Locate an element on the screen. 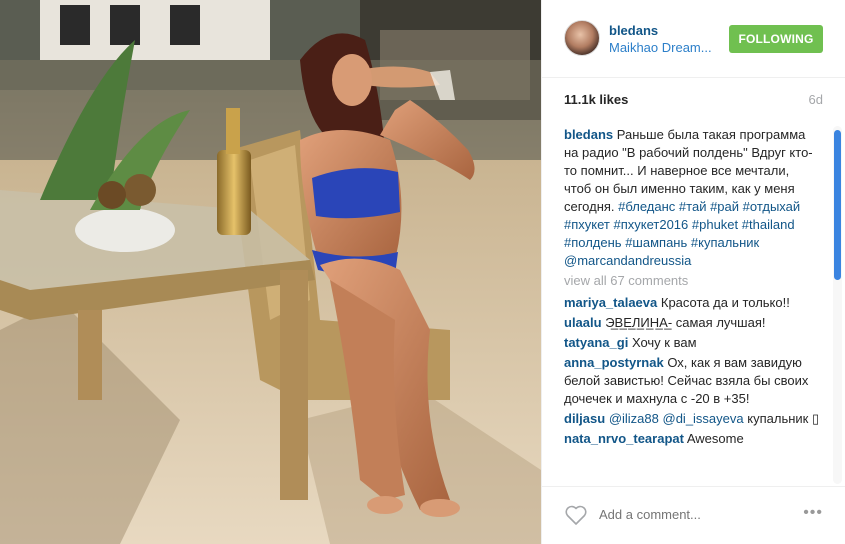  avatar is located at coordinates (582, 38).